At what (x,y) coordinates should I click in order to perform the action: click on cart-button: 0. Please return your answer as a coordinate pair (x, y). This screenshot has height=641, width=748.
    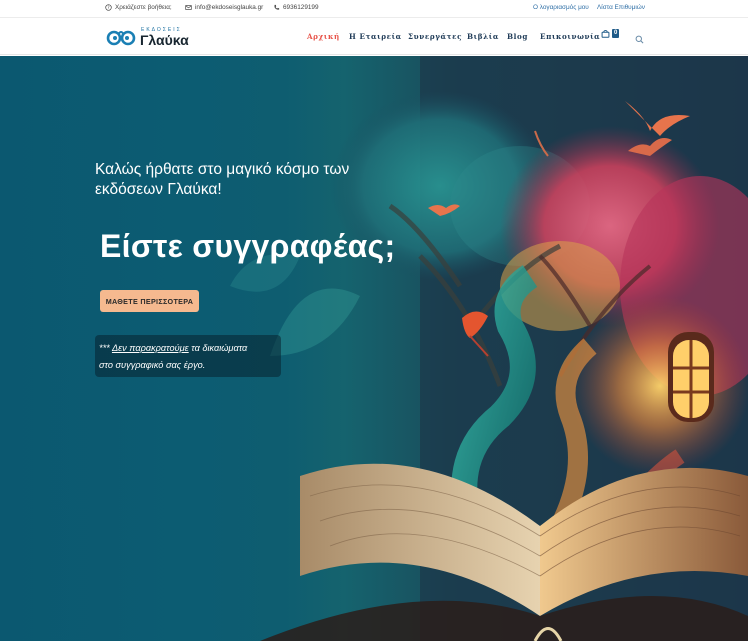
    Looking at the image, I should click on (610, 33).